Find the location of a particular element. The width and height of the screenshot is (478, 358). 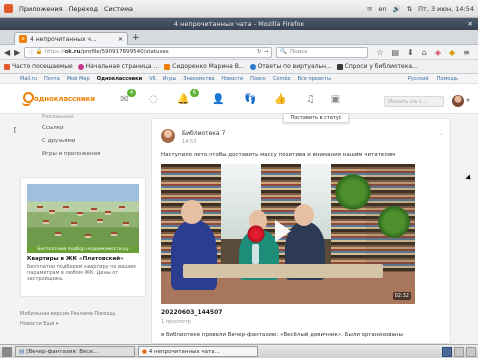

reading-list-icon: ▤ is located at coordinates (395, 52).